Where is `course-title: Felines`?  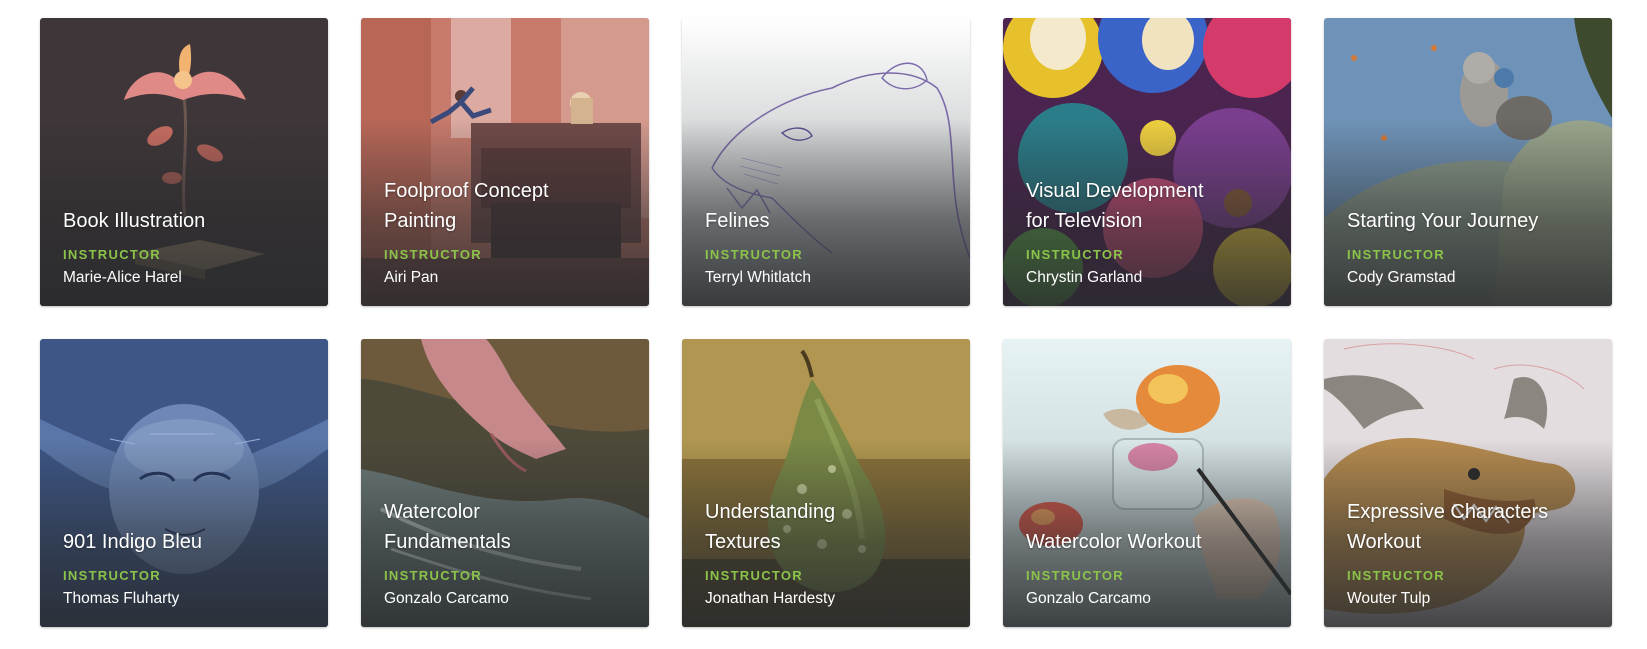 course-title: Felines is located at coordinates (829, 221).